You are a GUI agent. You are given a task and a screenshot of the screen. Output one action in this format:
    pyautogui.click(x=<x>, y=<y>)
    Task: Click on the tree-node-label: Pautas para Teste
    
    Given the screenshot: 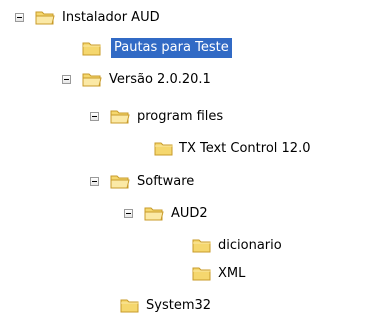 What is the action you would take?
    pyautogui.click(x=171, y=48)
    